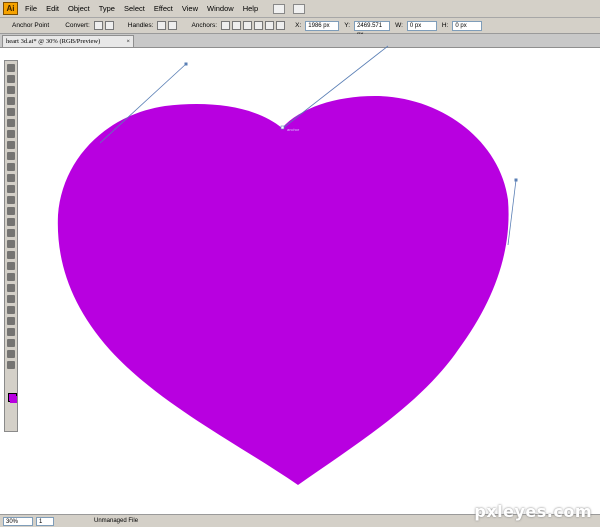 This screenshot has height=527, width=600. I want to click on stroke-color-swatch, so click(13, 399).